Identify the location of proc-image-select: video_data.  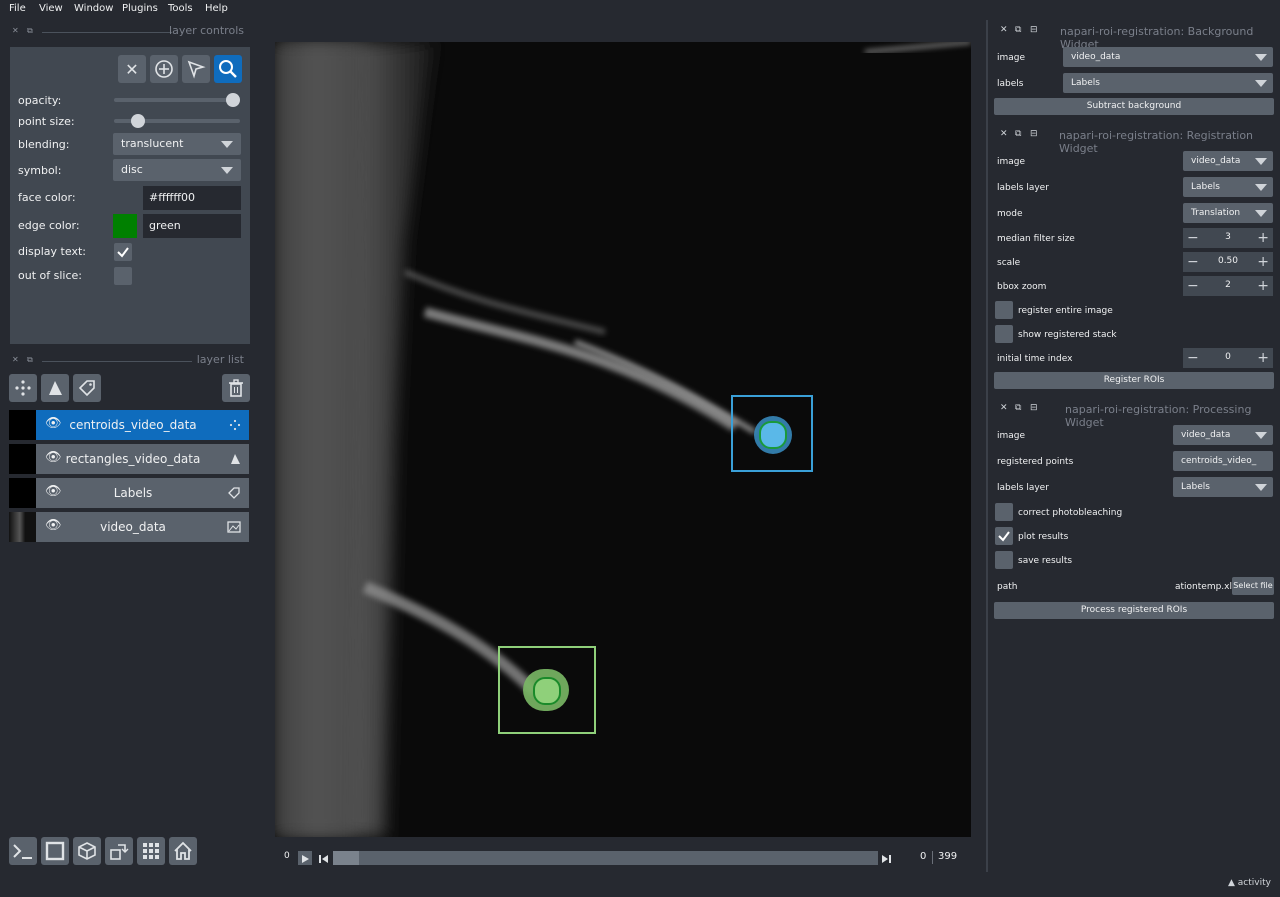
(1223, 435).